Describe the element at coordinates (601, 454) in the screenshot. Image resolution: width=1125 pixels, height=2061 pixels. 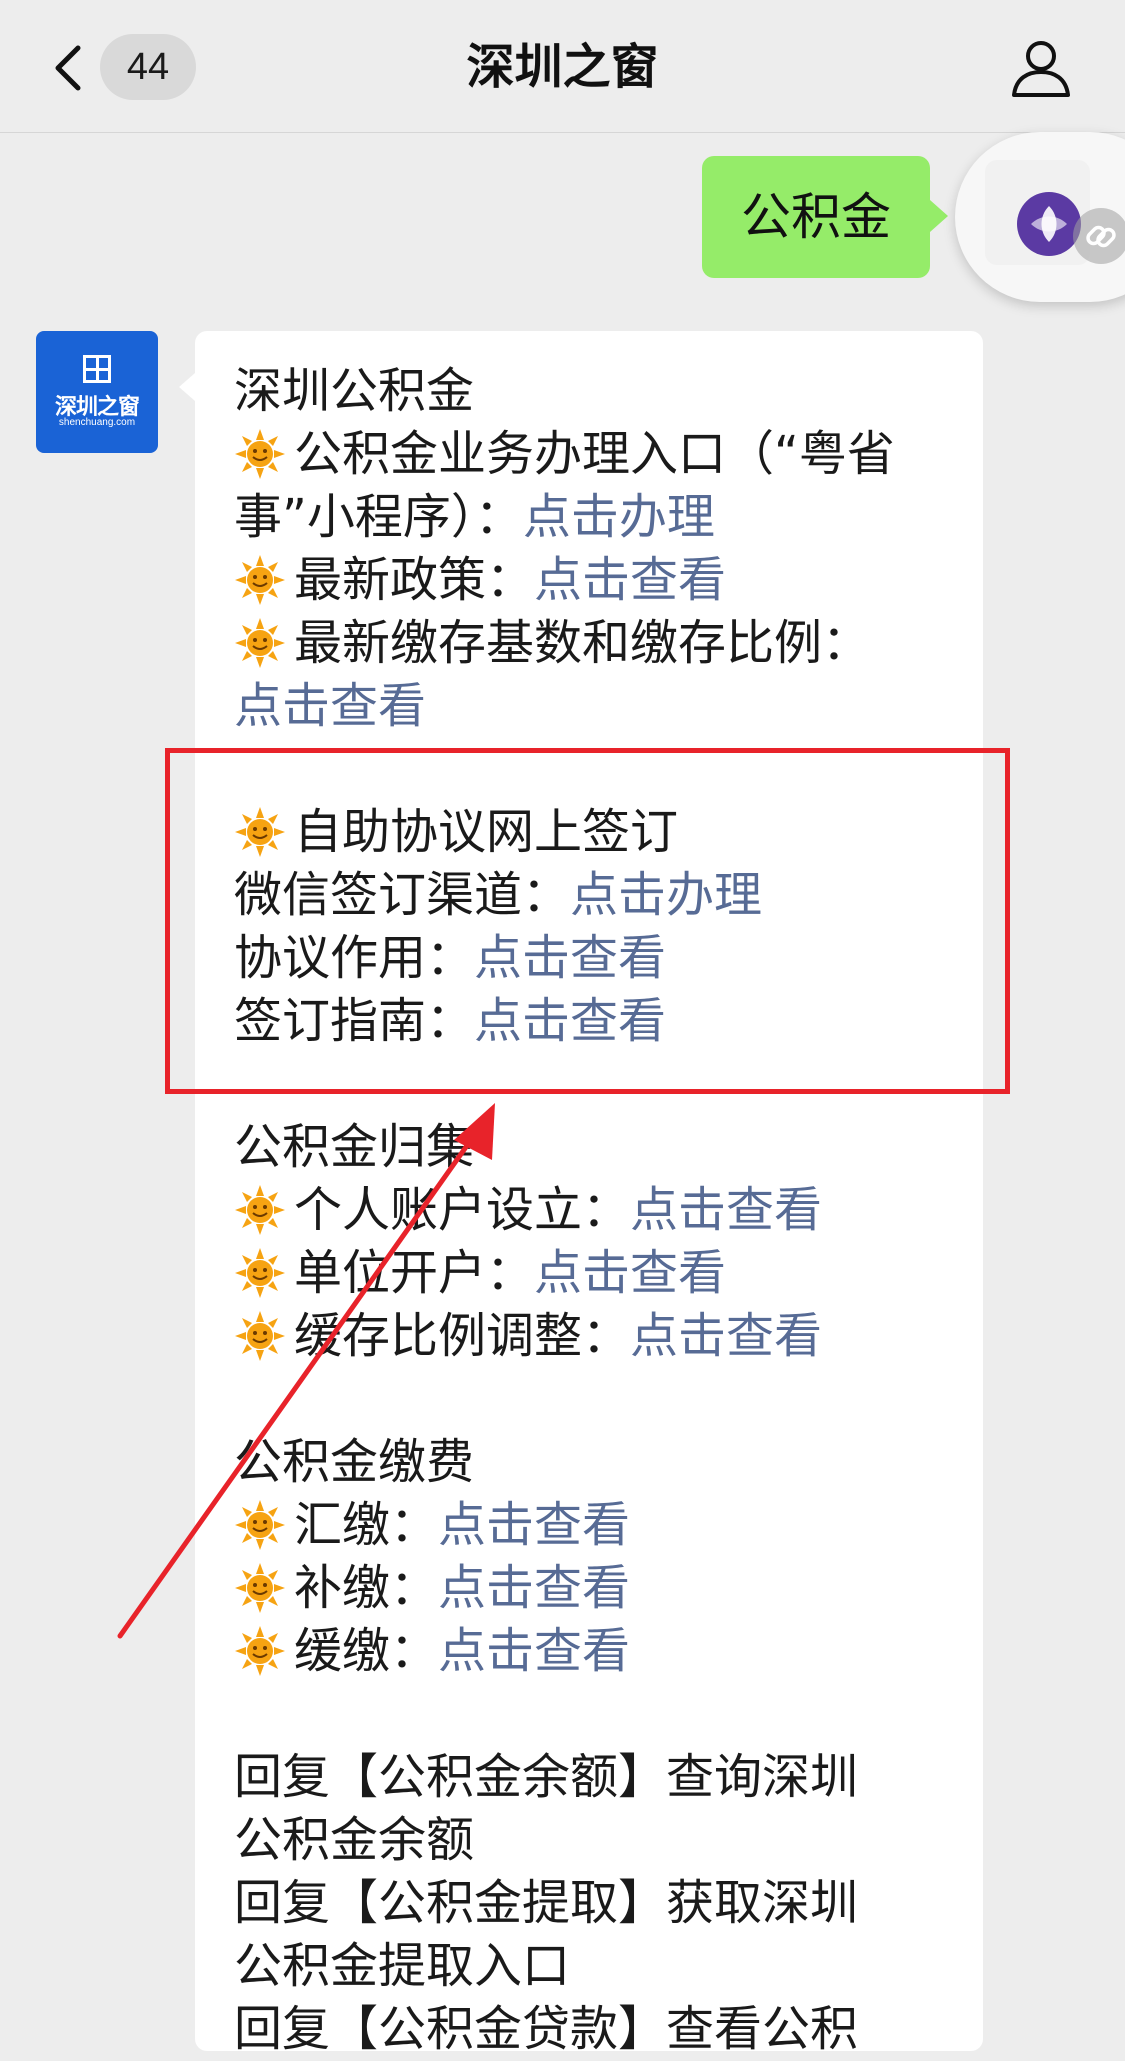
I see `list-item: 公积金业务办理入口（“粤省` at that location.